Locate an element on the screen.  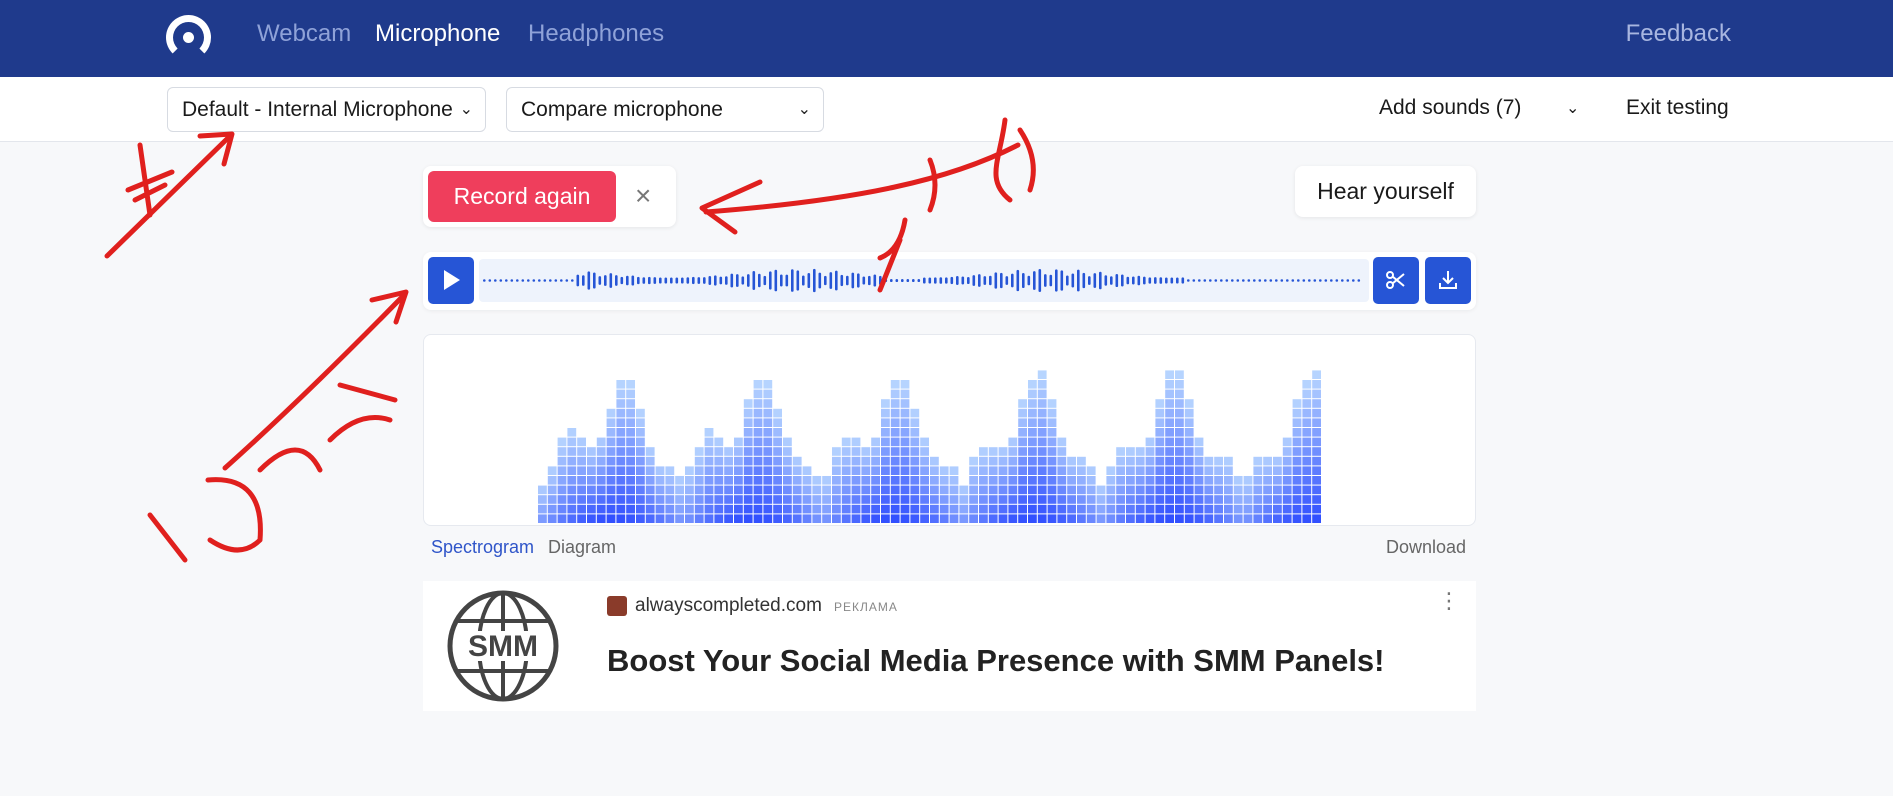
hear-yourself-button: Hear yourself is located at coordinates (1385, 191).